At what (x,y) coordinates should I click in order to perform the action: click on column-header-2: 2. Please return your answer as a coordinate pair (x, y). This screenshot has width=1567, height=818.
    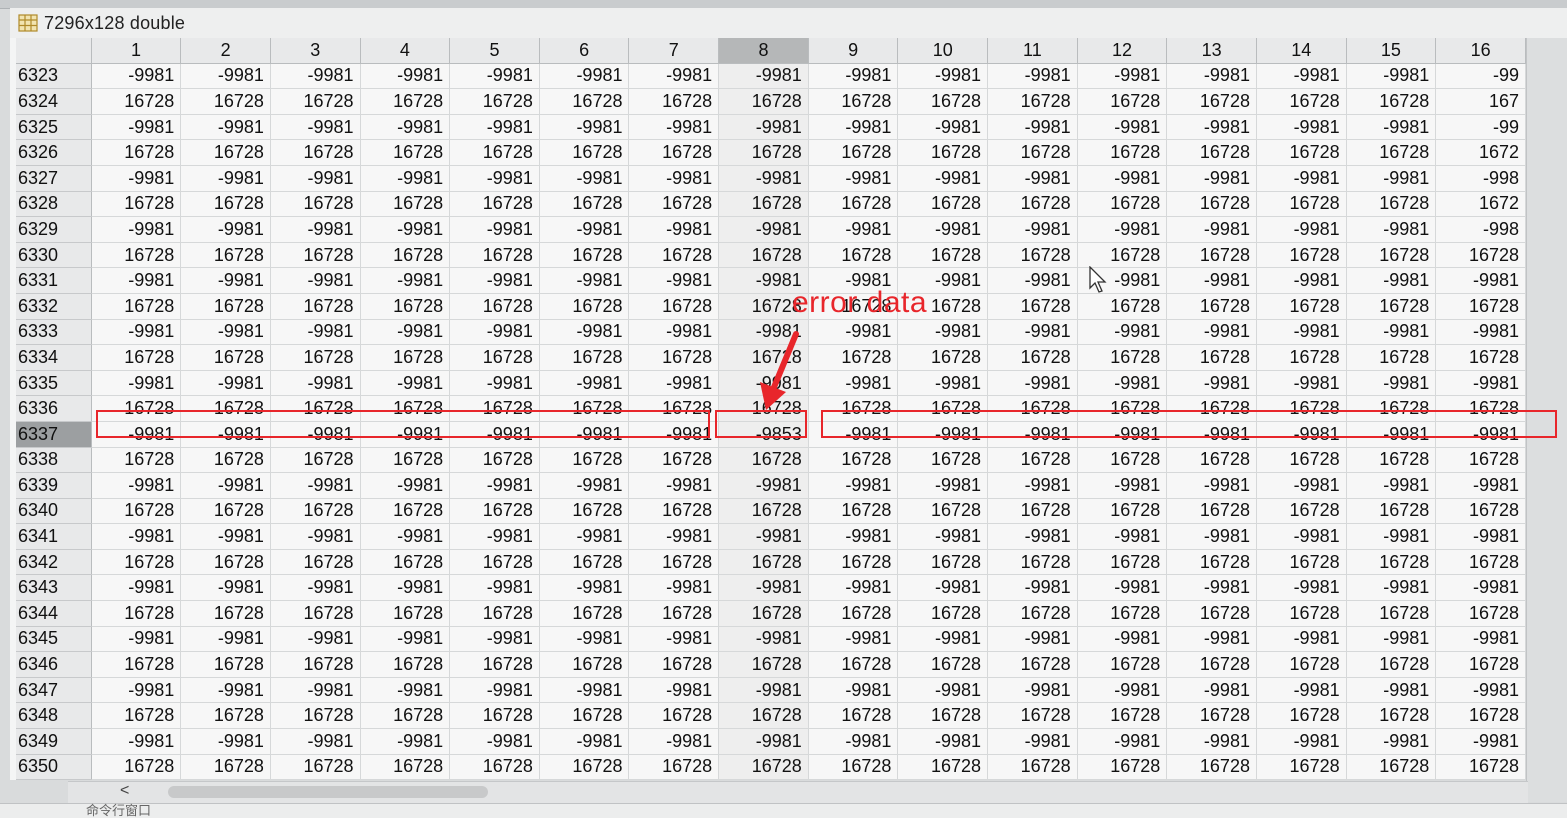
    Looking at the image, I should click on (226, 50).